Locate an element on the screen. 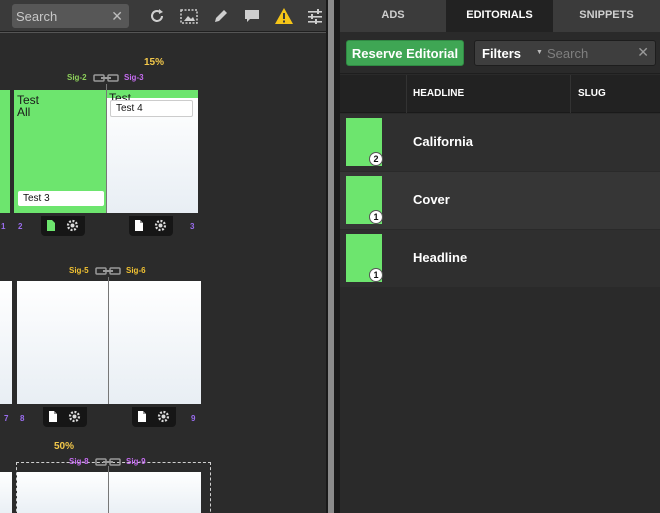 The height and width of the screenshot is (513, 660). page-number: 1 is located at coordinates (3, 226).